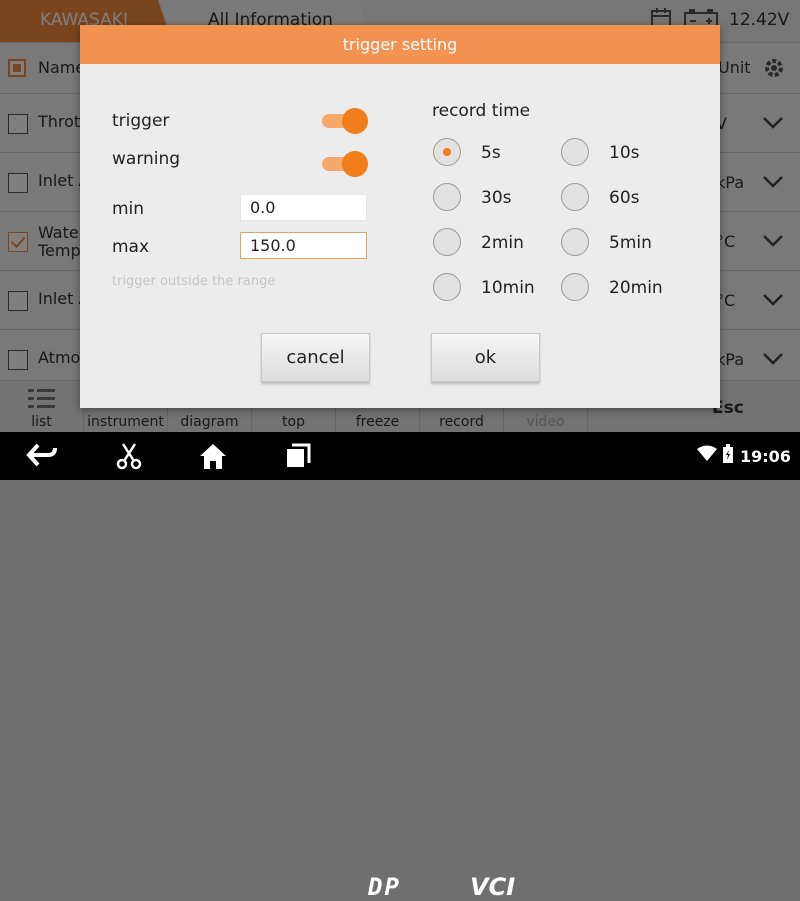 This screenshot has height=901, width=800. I want to click on trigger-toggle, so click(344, 121).